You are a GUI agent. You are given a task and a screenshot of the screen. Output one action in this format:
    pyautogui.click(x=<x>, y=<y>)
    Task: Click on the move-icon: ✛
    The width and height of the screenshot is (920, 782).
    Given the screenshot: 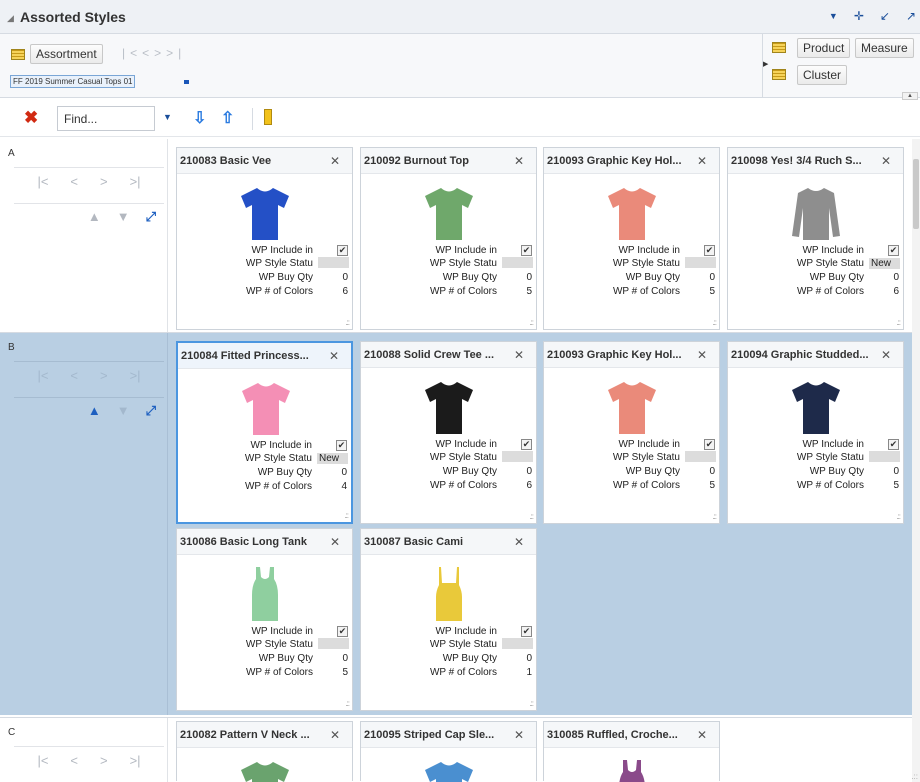 What is the action you would take?
    pyautogui.click(x=859, y=16)
    